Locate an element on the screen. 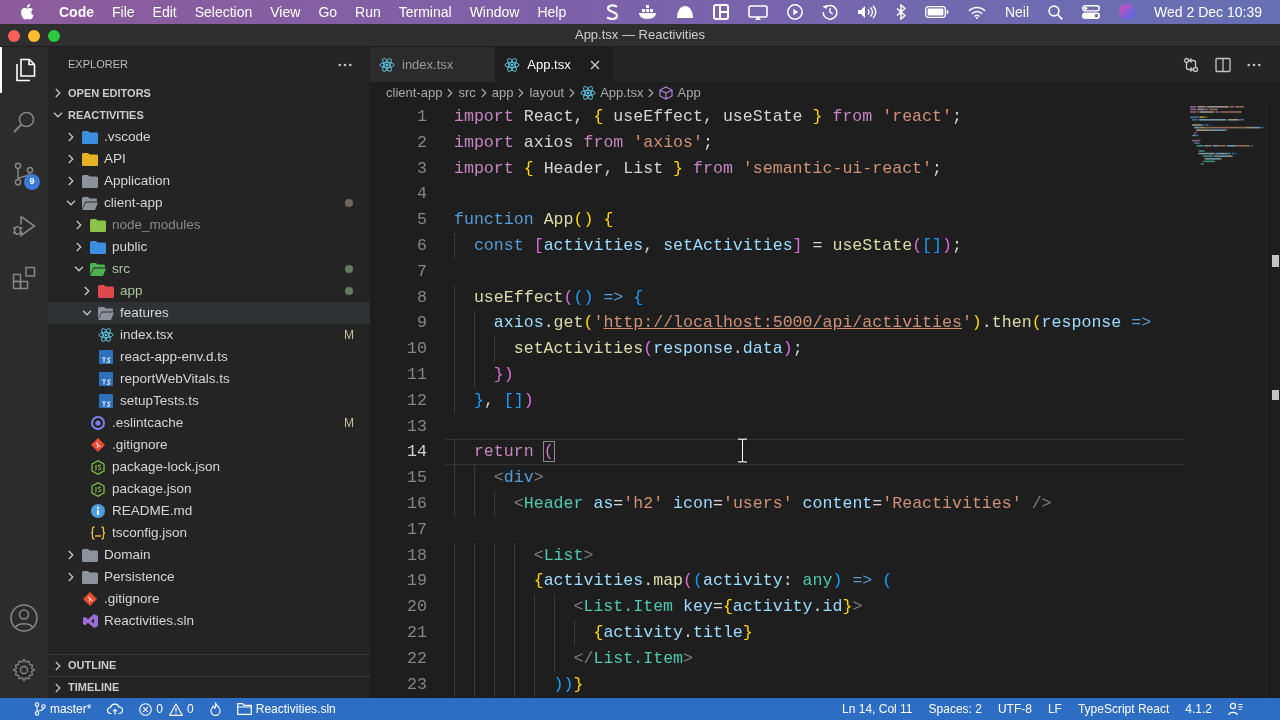 This screenshot has width=1280, height=720. breadcrumb-item: src is located at coordinates (467, 93).